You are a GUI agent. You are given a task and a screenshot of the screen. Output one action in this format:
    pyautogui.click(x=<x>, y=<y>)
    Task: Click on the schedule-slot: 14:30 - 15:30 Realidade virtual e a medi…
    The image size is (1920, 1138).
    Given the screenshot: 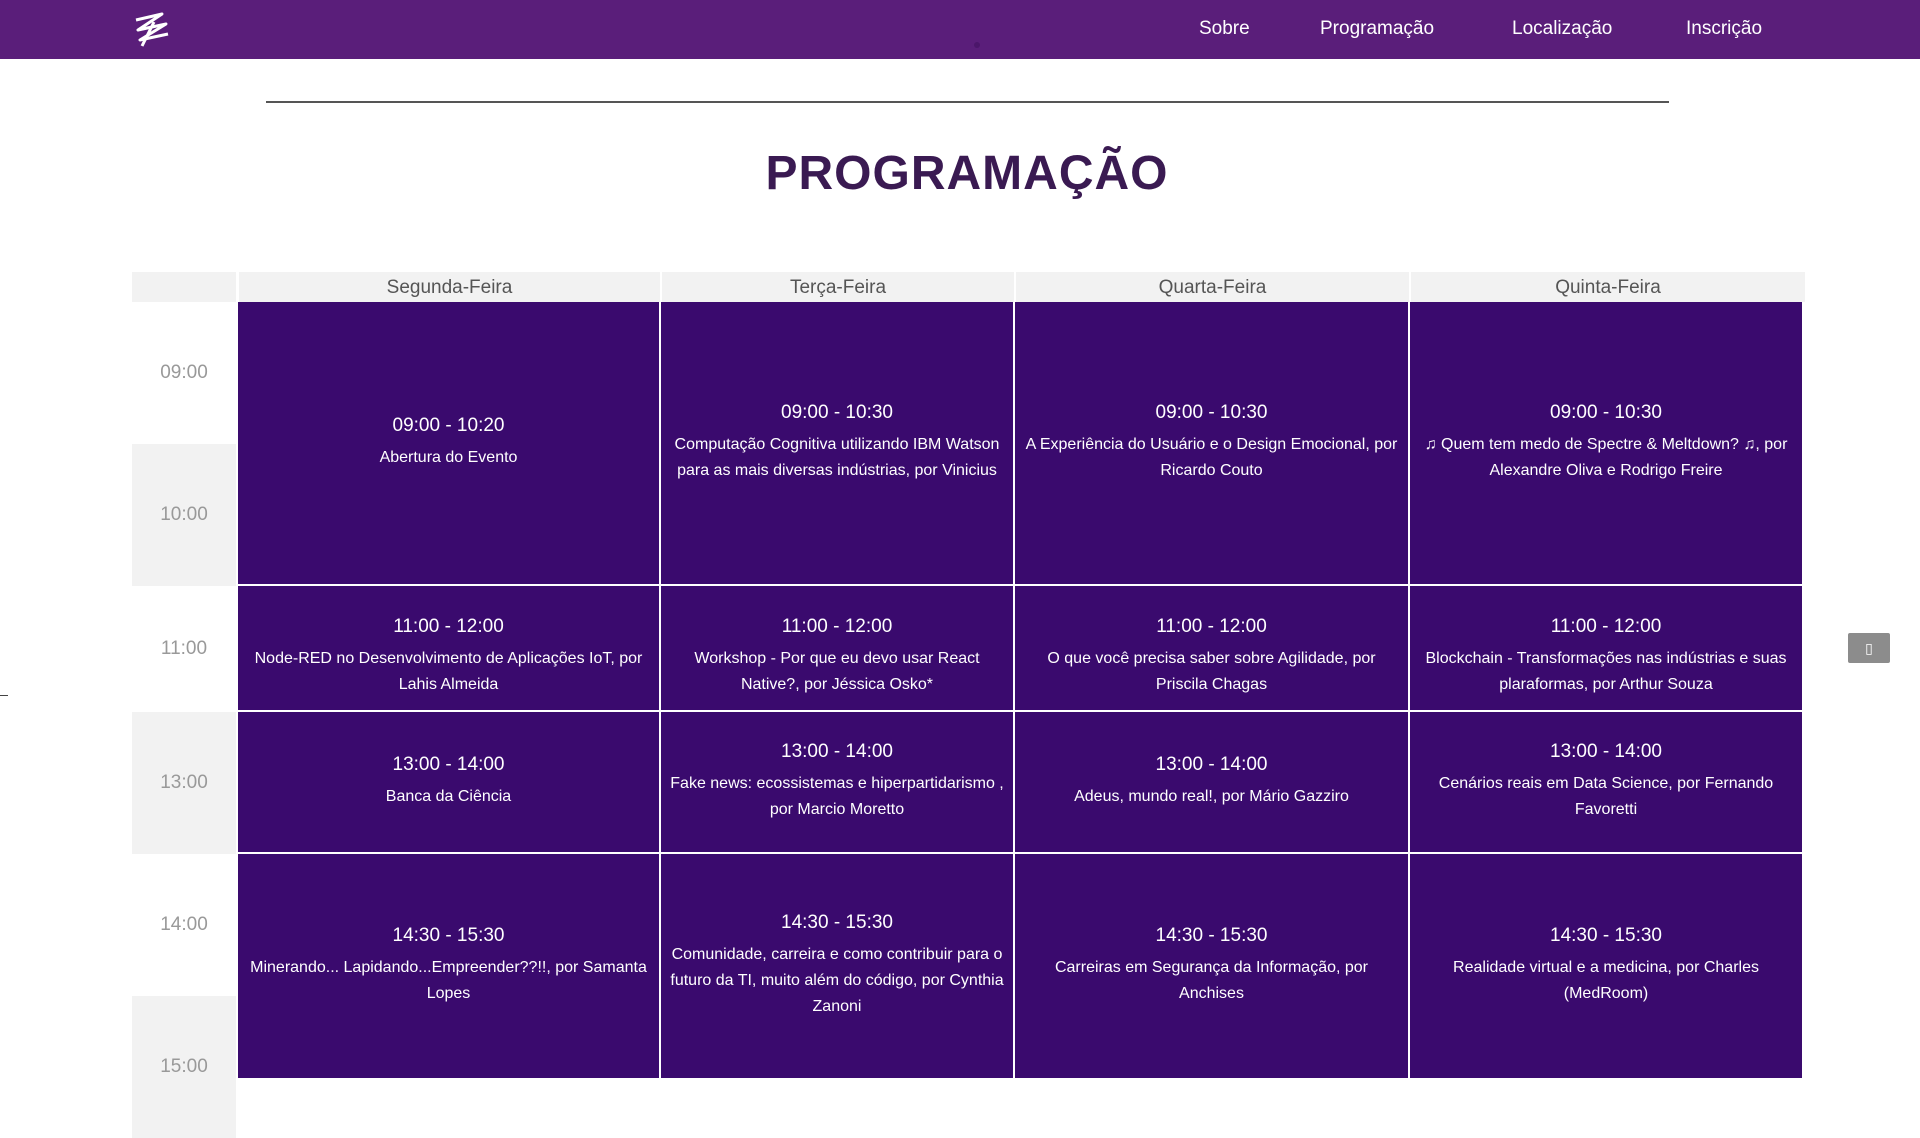 What is the action you would take?
    pyautogui.click(x=1607, y=967)
    